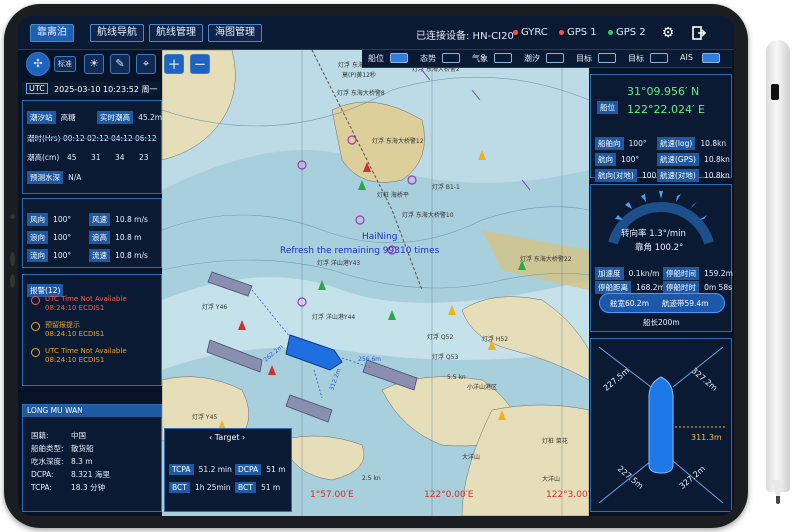  I want to click on tcpa-label: TCPA, so click(181, 469).